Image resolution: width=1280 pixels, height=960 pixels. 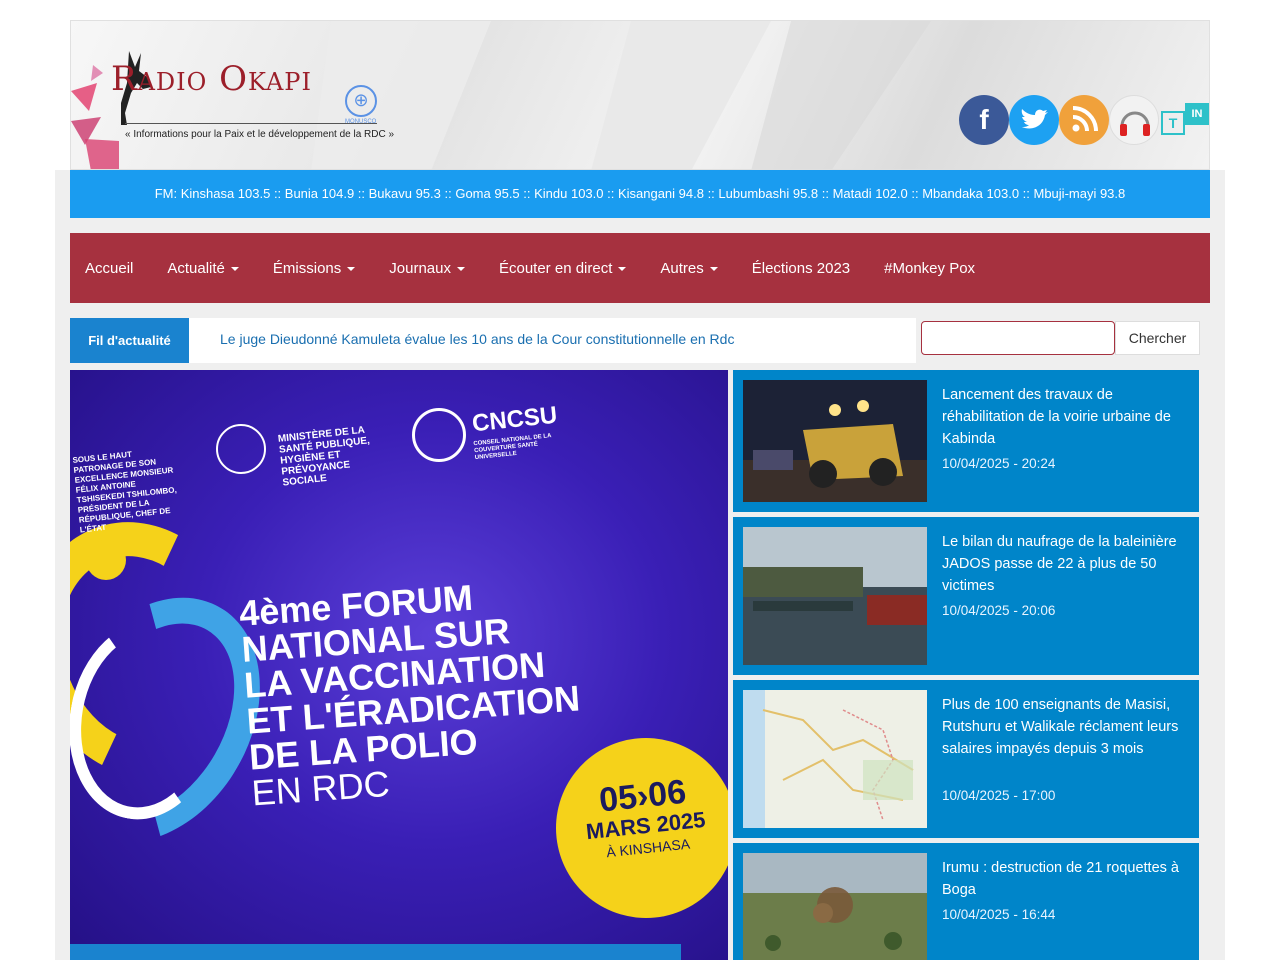 What do you see at coordinates (1018, 338) in the screenshot?
I see `search-input` at bounding box center [1018, 338].